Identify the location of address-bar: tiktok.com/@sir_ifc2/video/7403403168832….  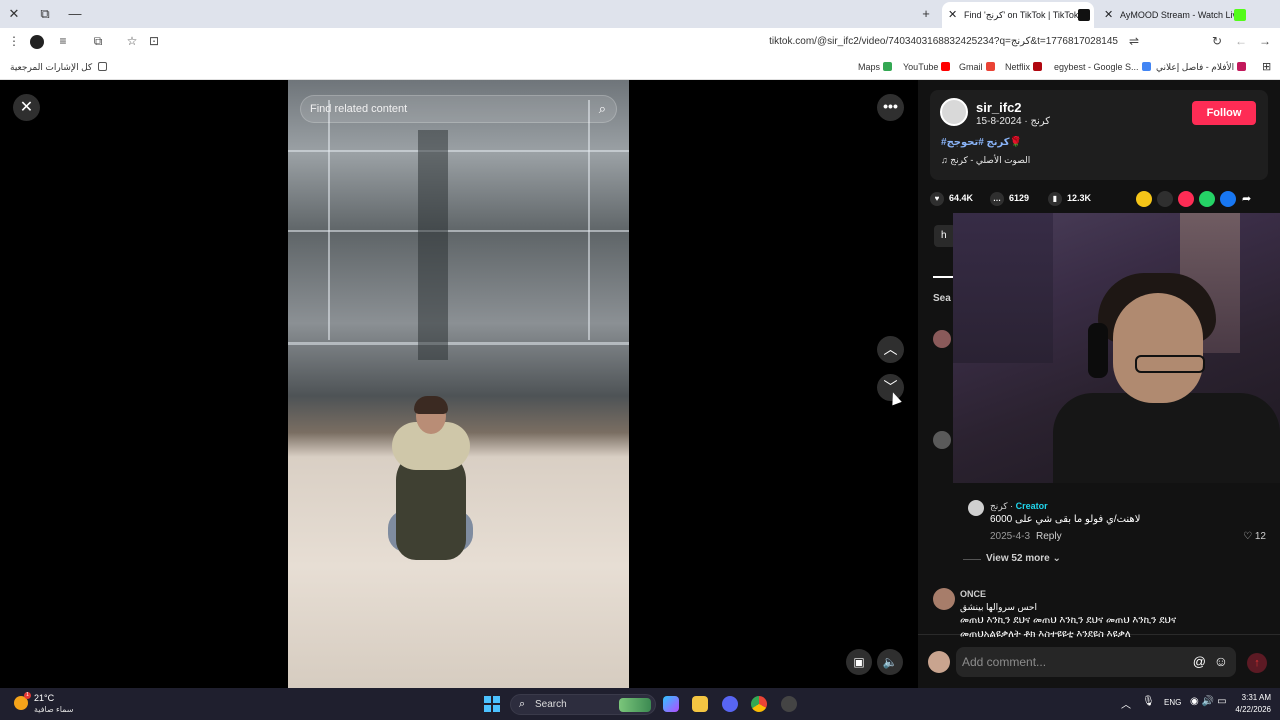
(660, 42).